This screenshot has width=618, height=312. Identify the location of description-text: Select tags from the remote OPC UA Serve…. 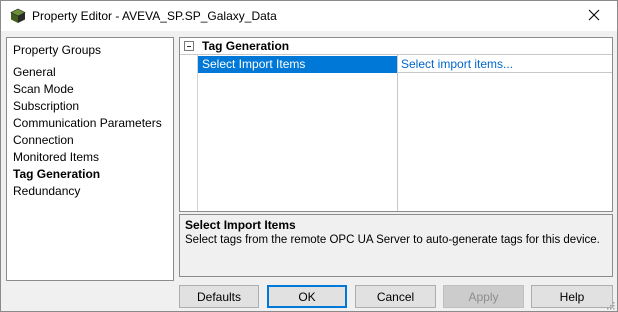
(392, 240).